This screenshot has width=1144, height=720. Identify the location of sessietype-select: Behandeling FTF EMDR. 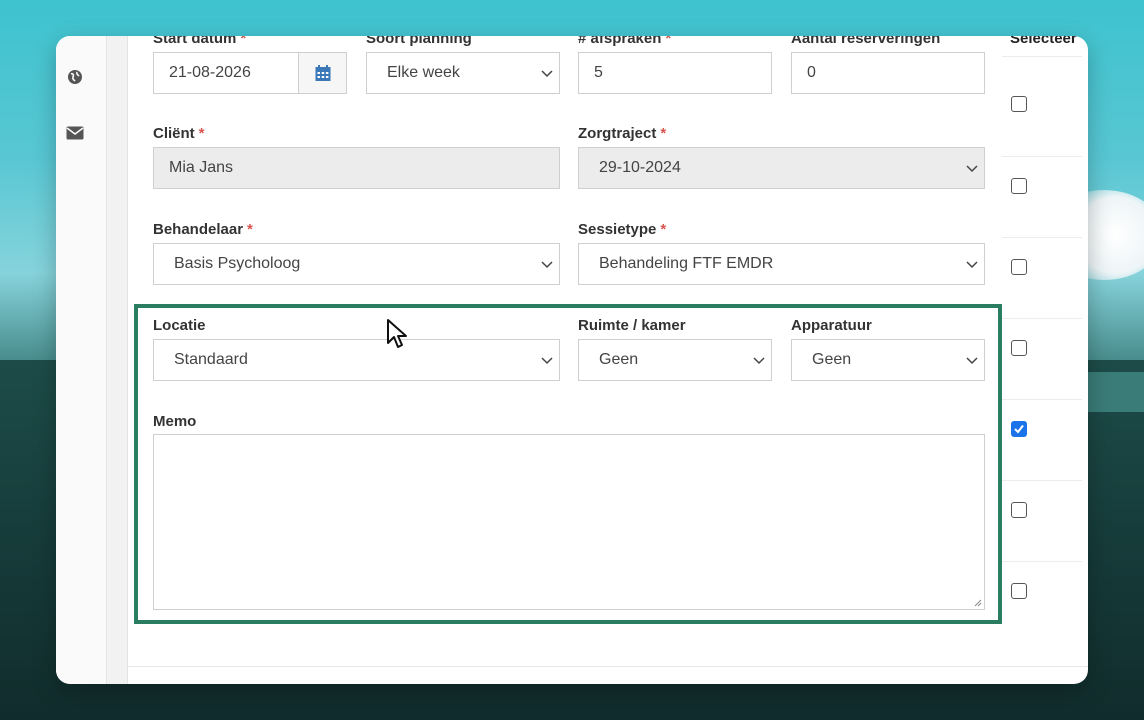
(781, 264).